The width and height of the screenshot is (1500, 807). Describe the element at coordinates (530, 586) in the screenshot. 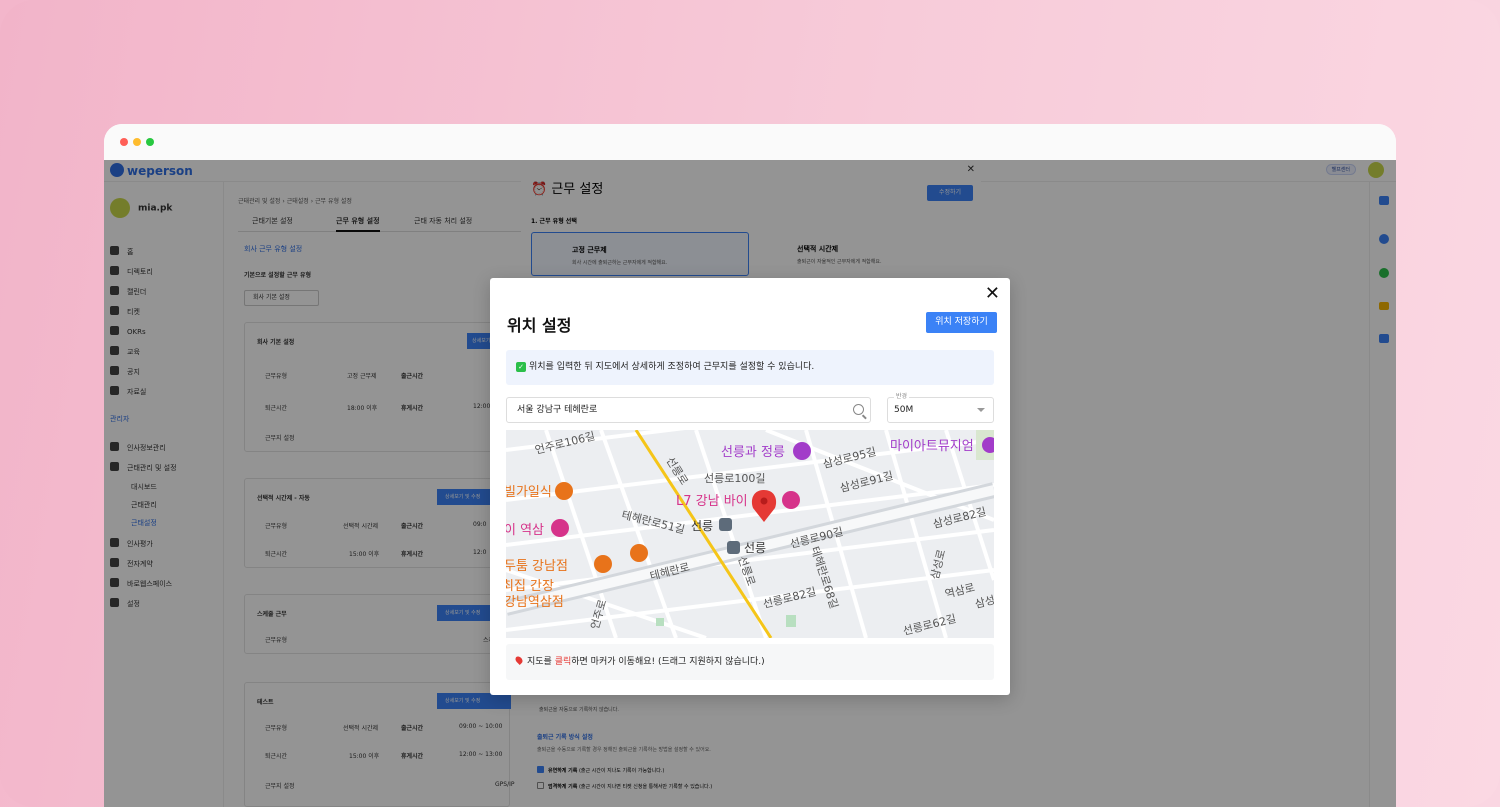

I see `poi-label: 최집 간장` at that location.